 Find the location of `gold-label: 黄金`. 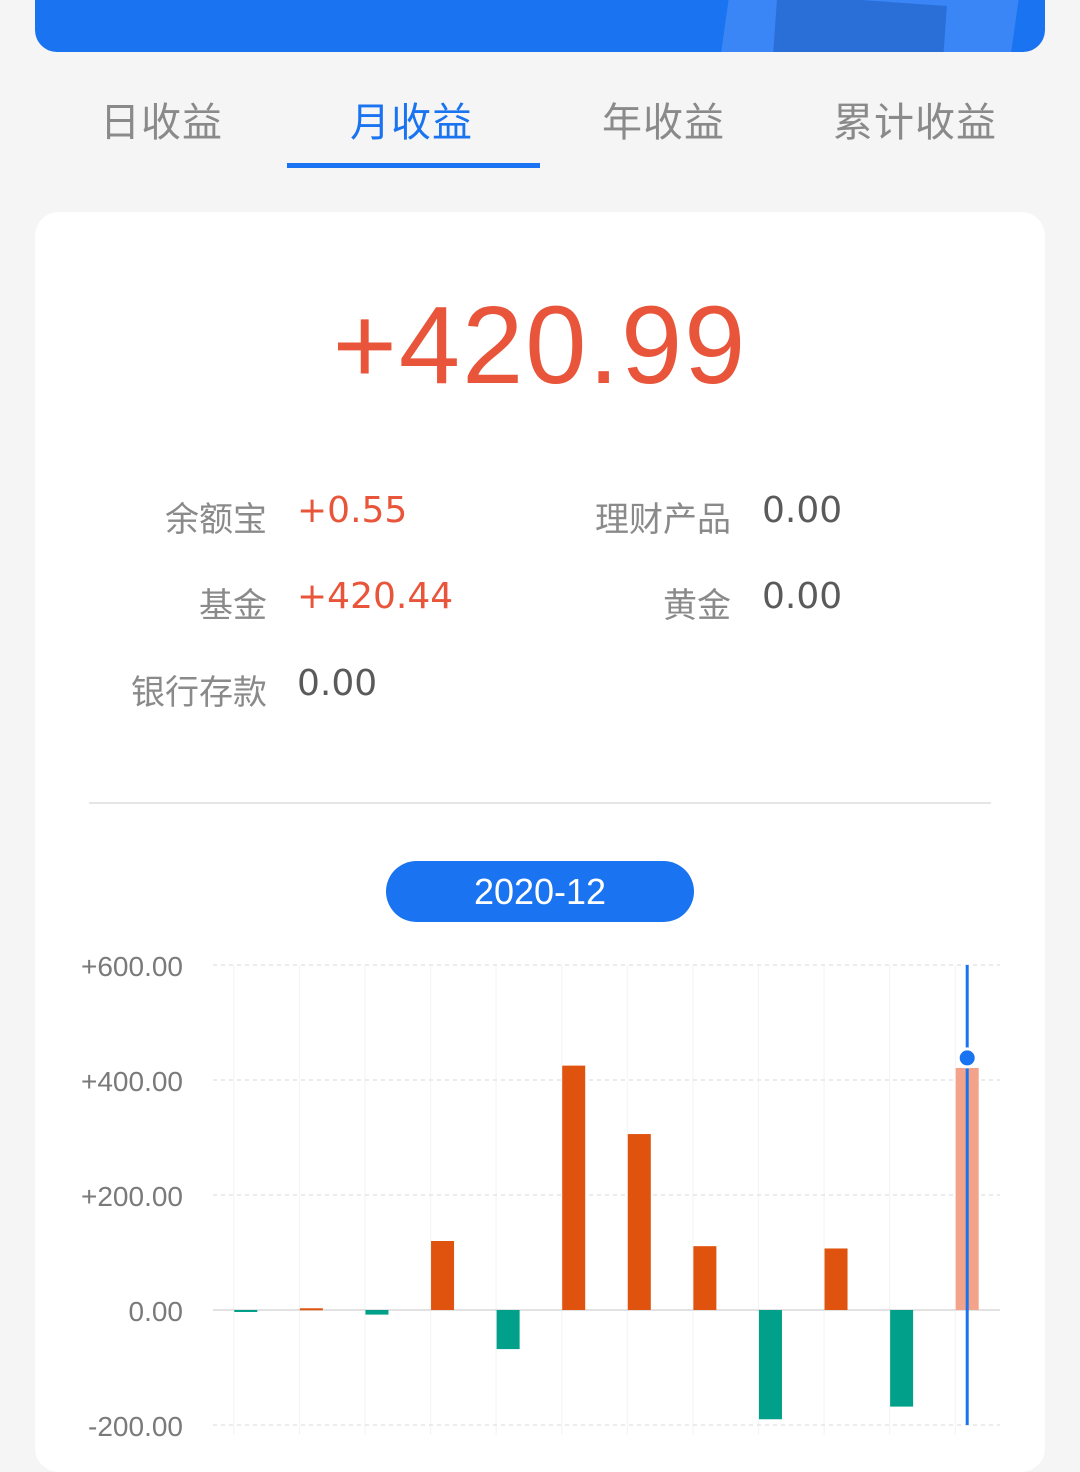

gold-label: 黄金 is located at coordinates (697, 606).